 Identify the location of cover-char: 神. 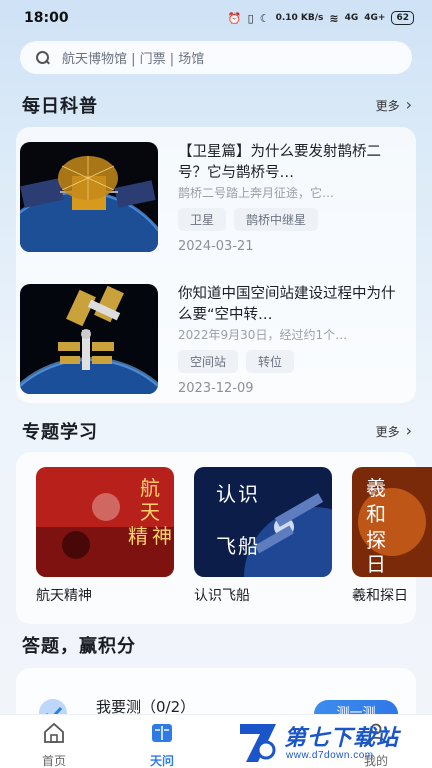
(162, 536).